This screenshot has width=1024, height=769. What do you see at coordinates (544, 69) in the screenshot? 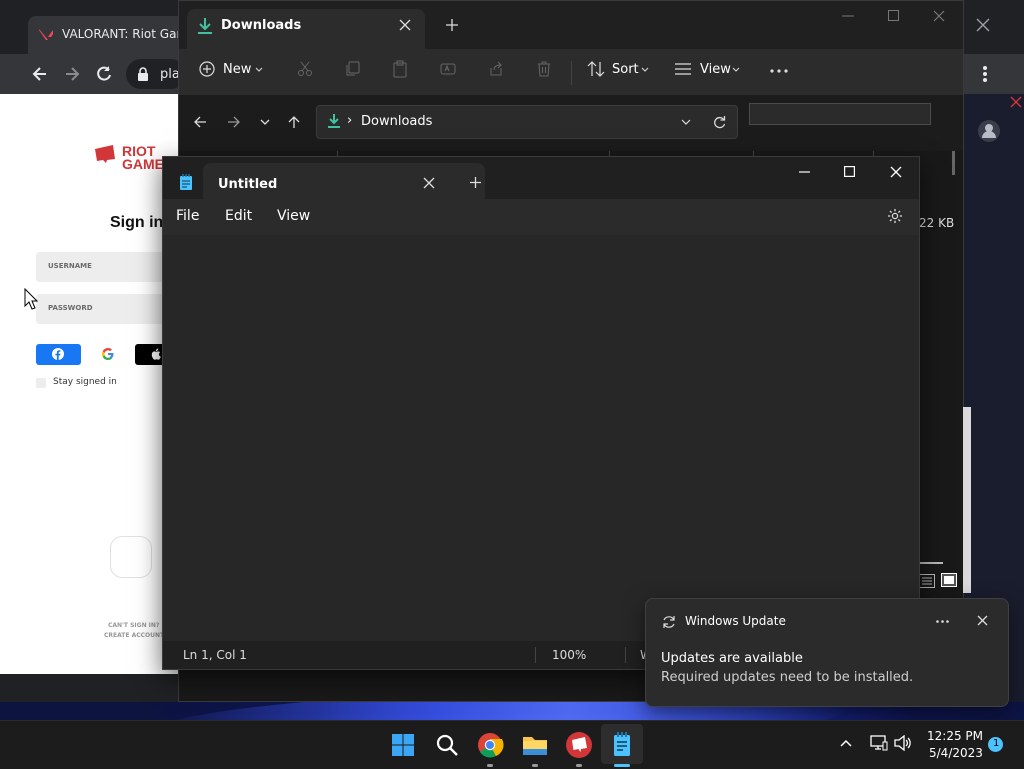
I see `delete-icon` at bounding box center [544, 69].